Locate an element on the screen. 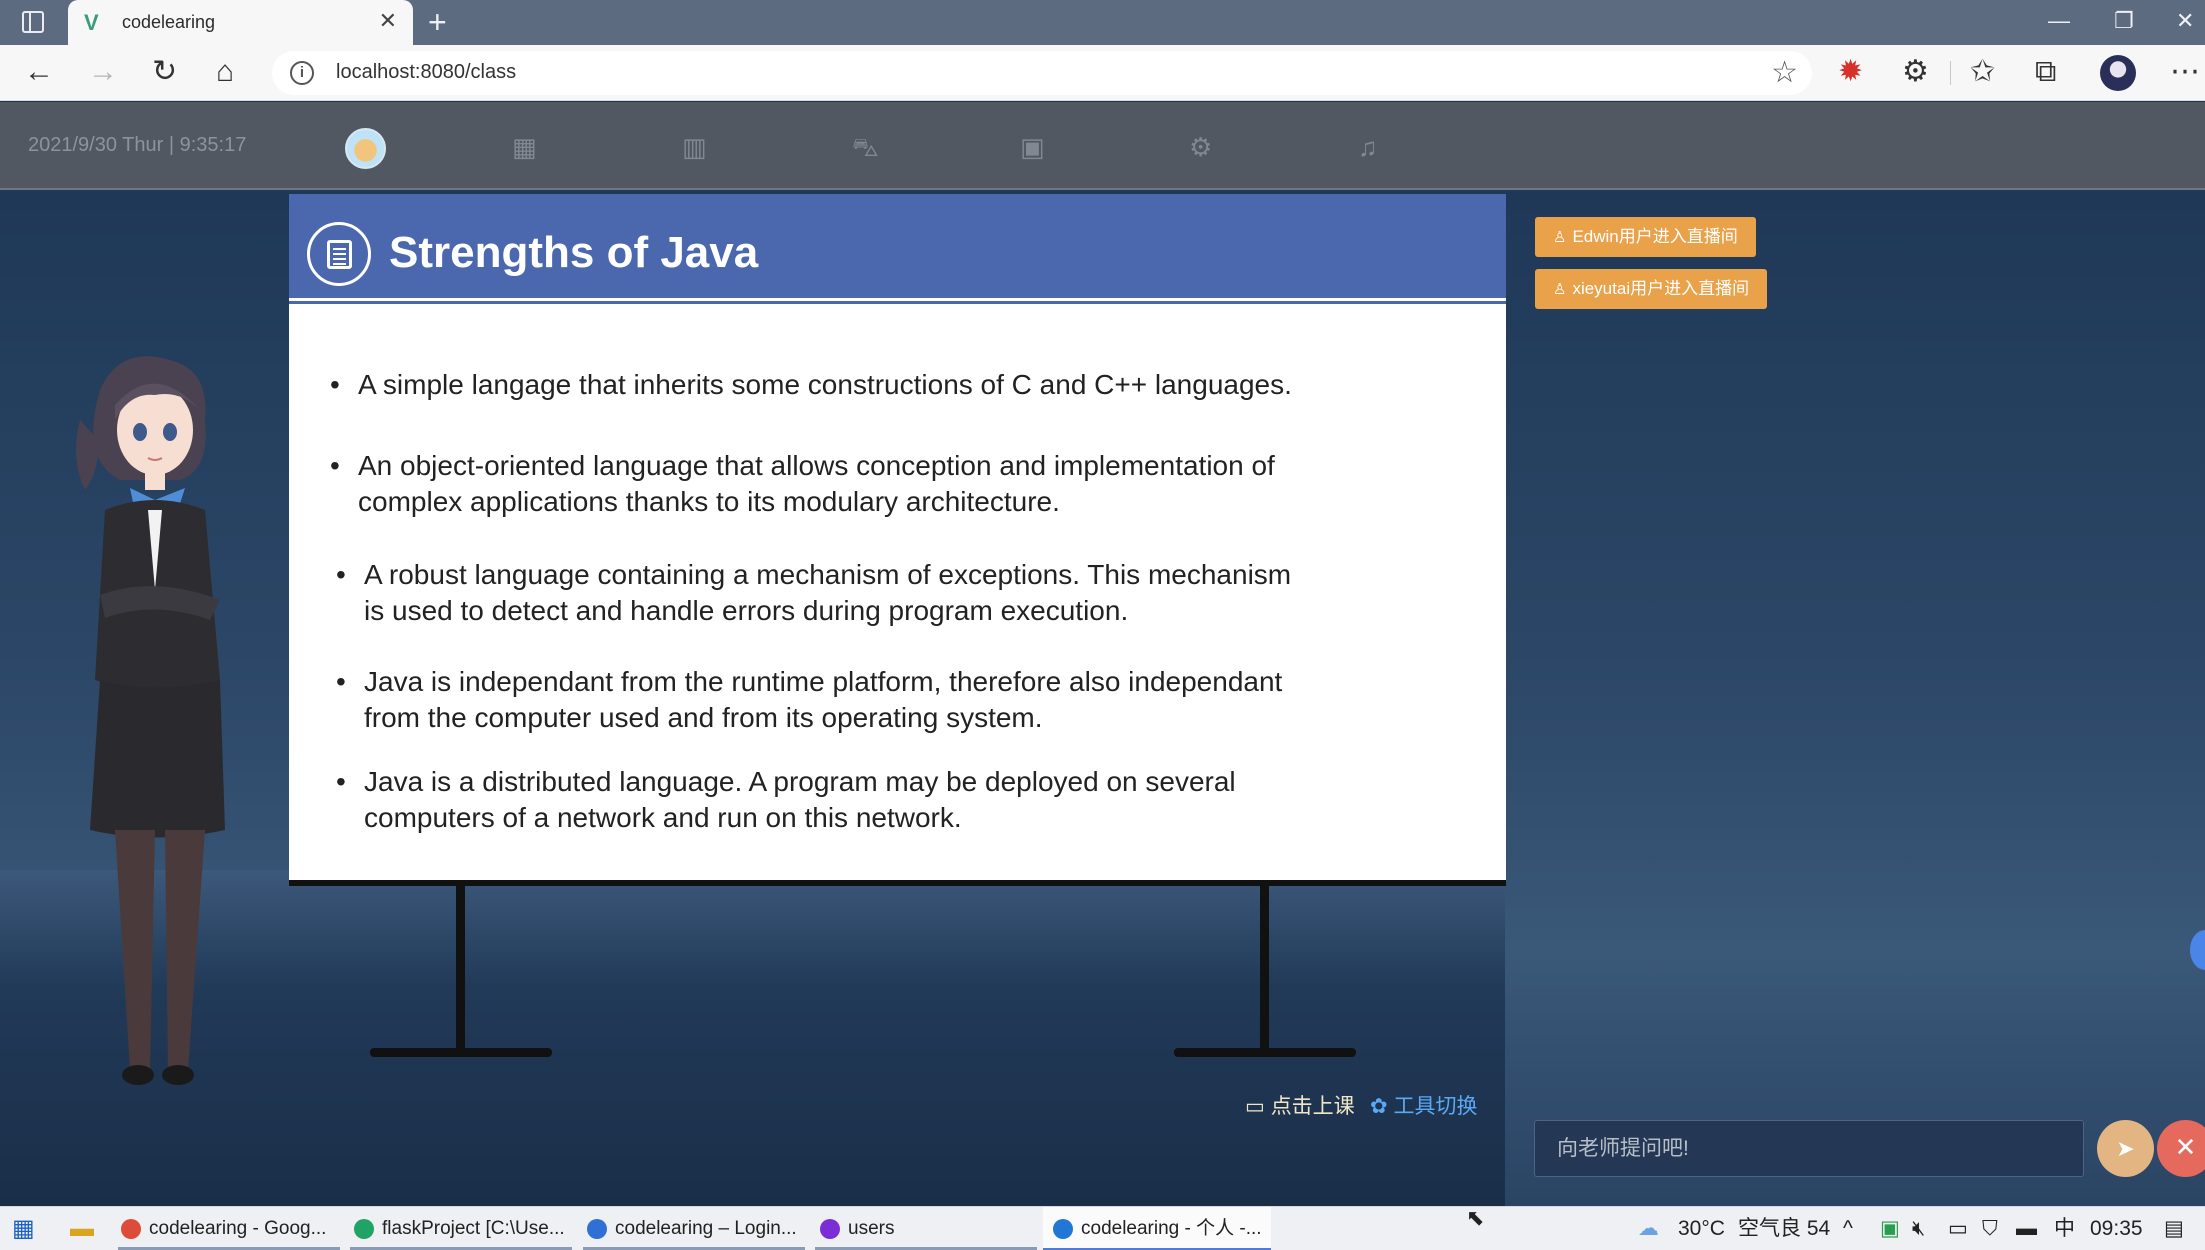  tab-title: codelearing is located at coordinates (169, 22).